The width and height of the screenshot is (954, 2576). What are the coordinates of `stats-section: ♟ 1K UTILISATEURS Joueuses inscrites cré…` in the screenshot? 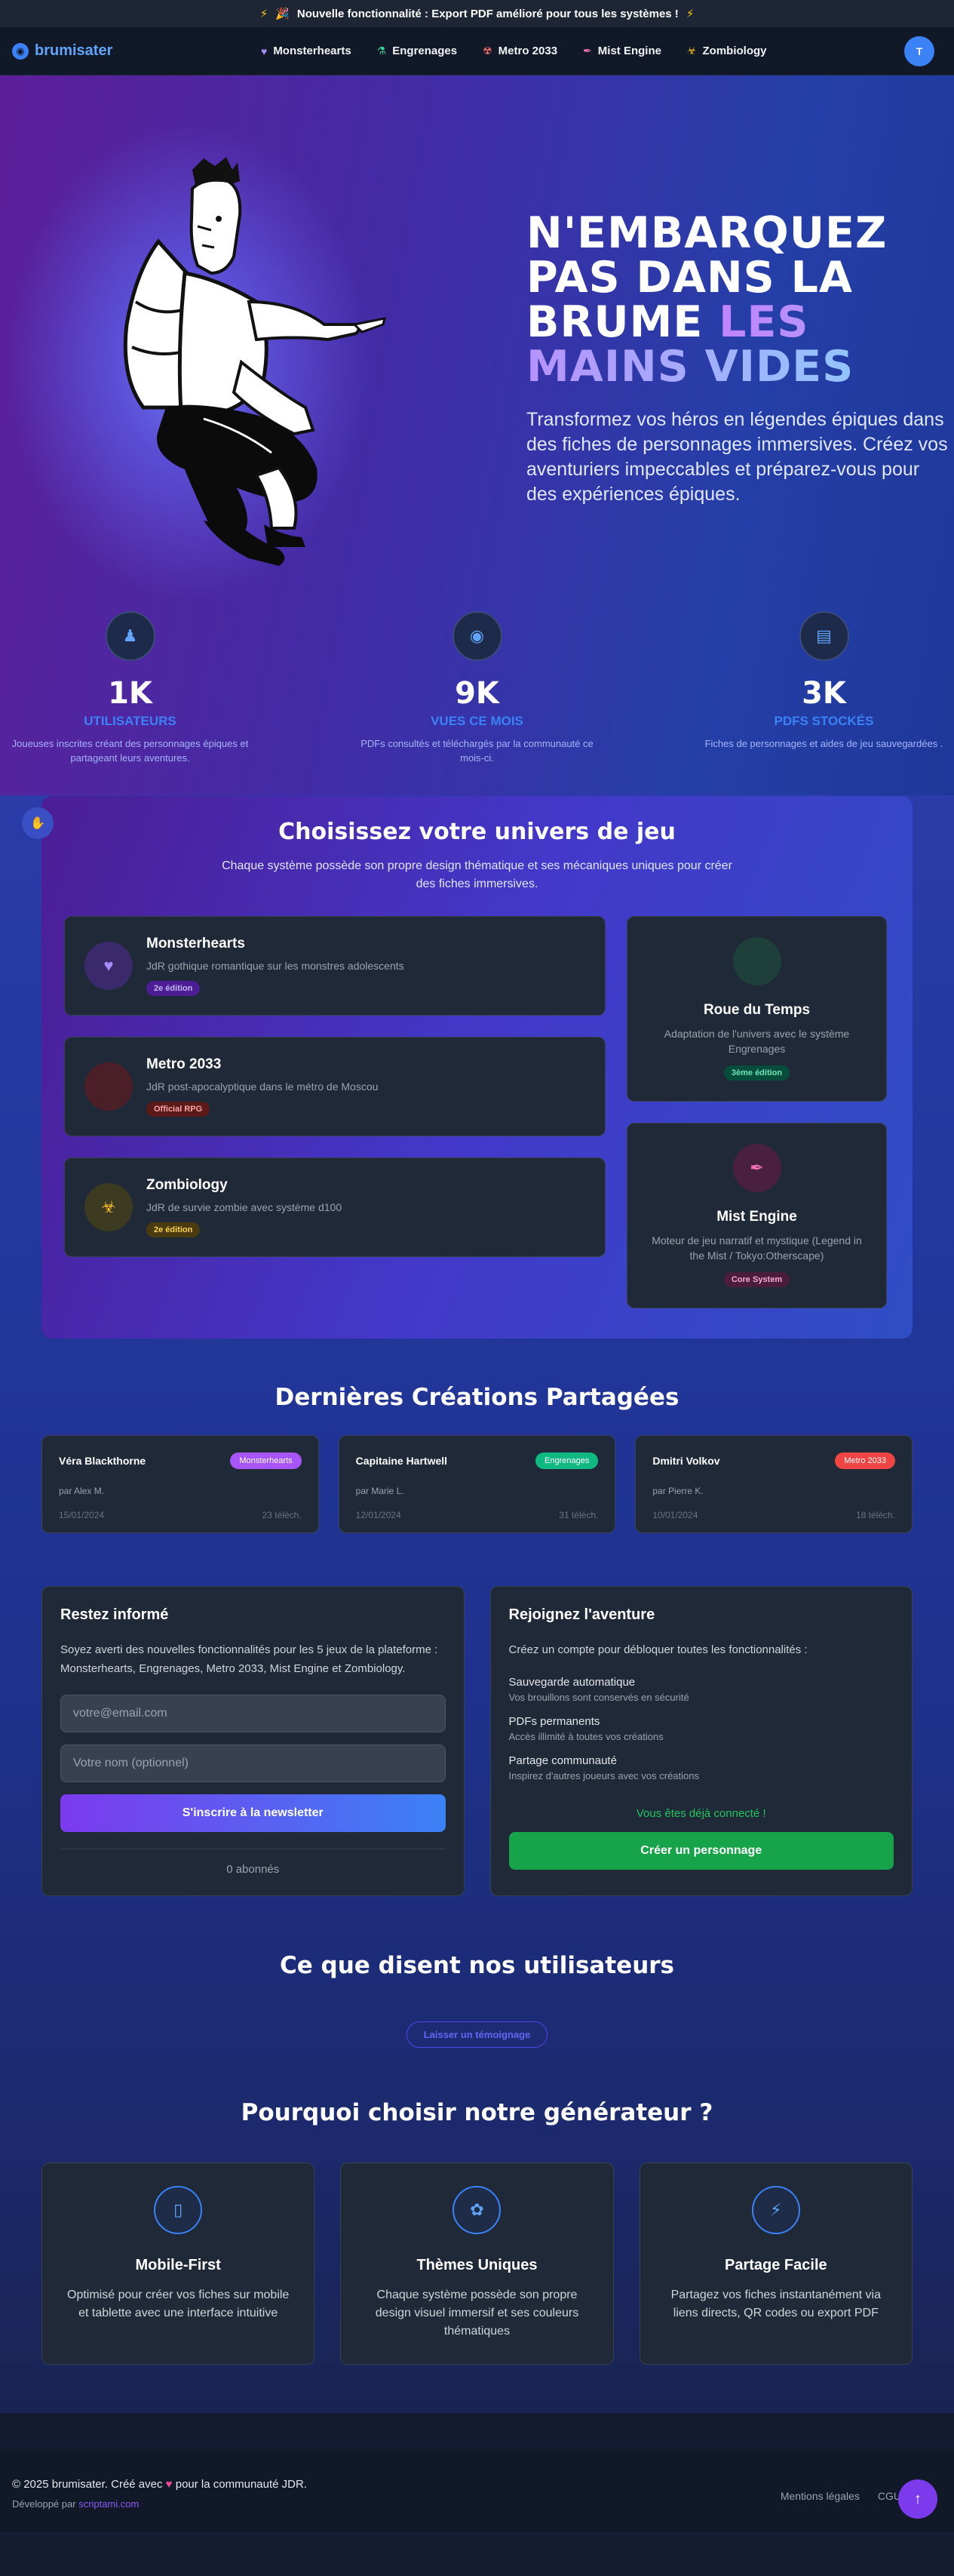 It's located at (477, 677).